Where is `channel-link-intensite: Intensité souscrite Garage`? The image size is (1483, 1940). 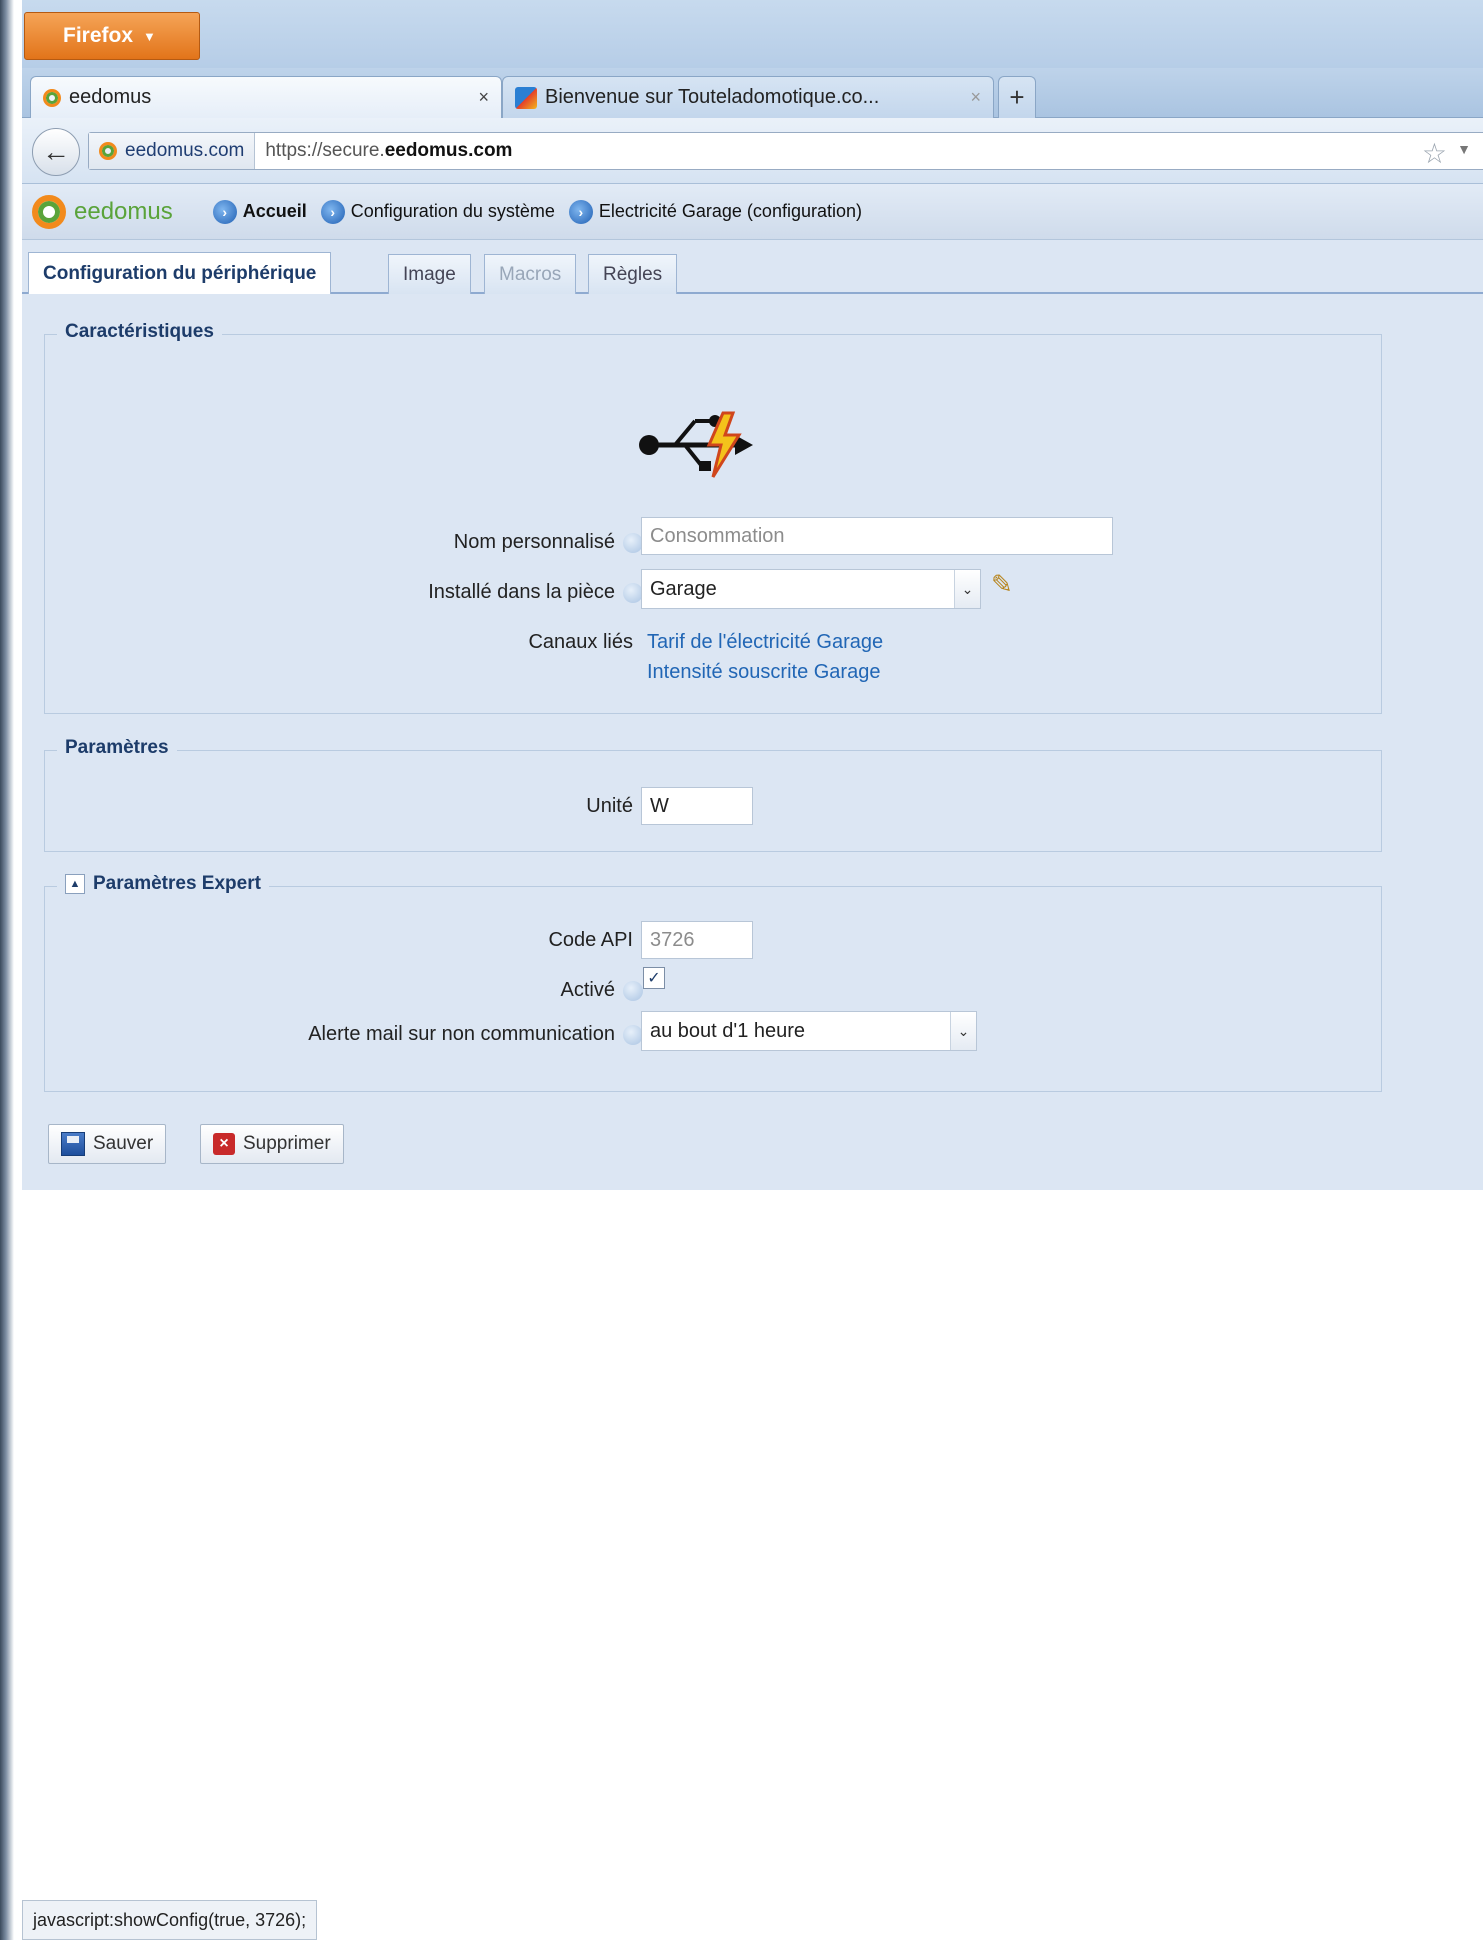
channel-link-intensite: Intensité souscrite Garage is located at coordinates (763, 672).